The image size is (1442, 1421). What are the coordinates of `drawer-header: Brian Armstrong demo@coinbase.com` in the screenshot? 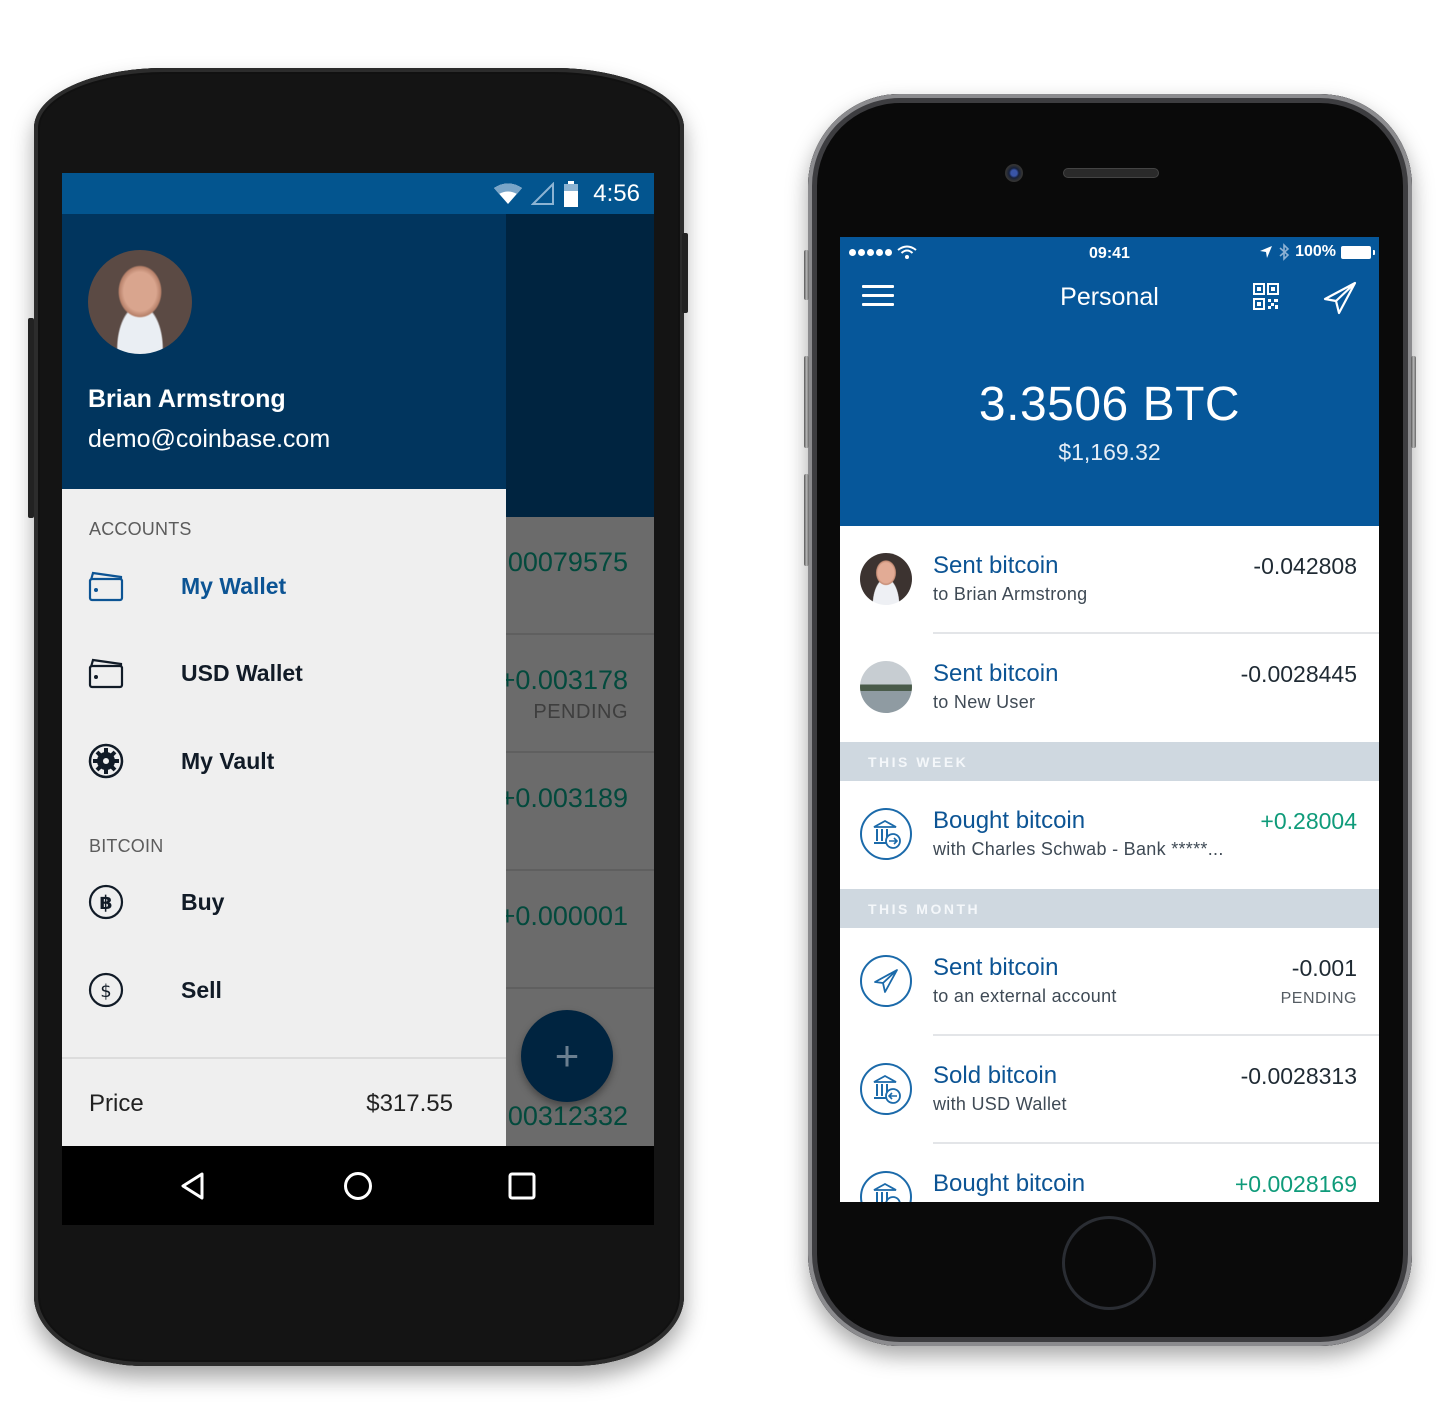 It's located at (284, 351).